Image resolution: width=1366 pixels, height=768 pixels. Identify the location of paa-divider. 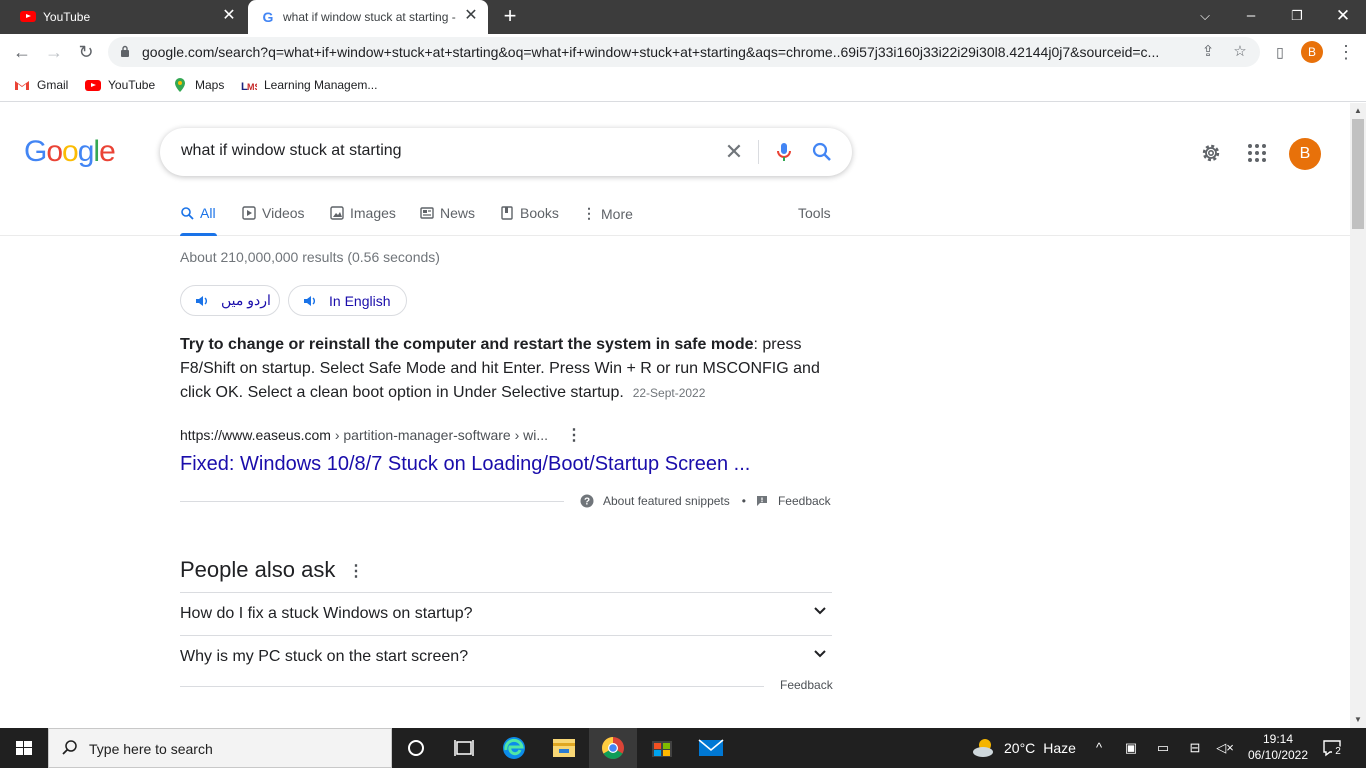
(472, 686).